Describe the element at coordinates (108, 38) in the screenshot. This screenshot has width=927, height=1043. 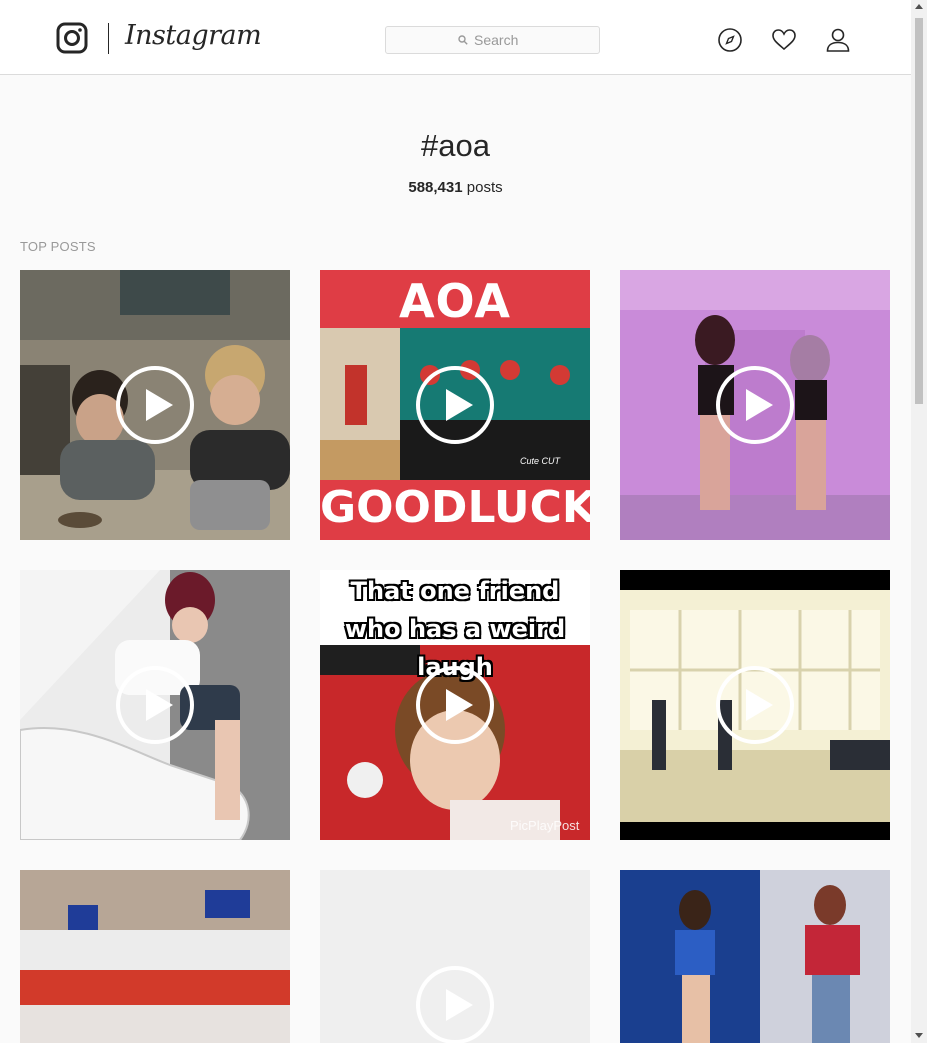
I see `logo-divider` at that location.